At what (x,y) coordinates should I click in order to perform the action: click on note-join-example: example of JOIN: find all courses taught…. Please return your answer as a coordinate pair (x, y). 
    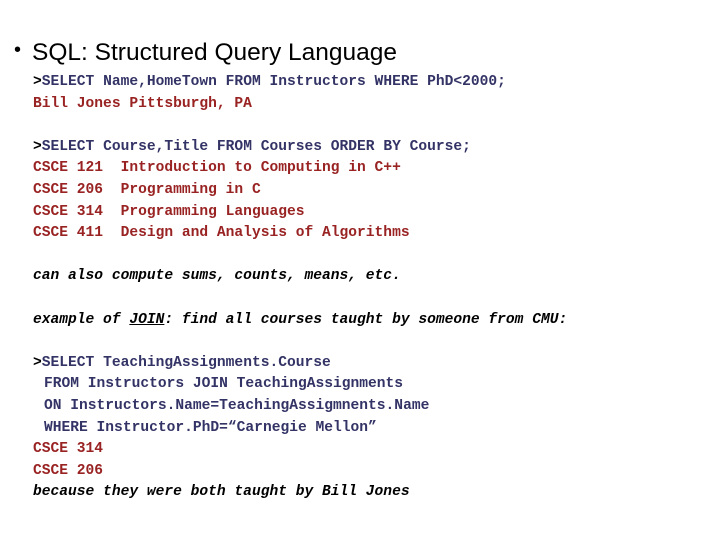
    Looking at the image, I should click on (360, 321).